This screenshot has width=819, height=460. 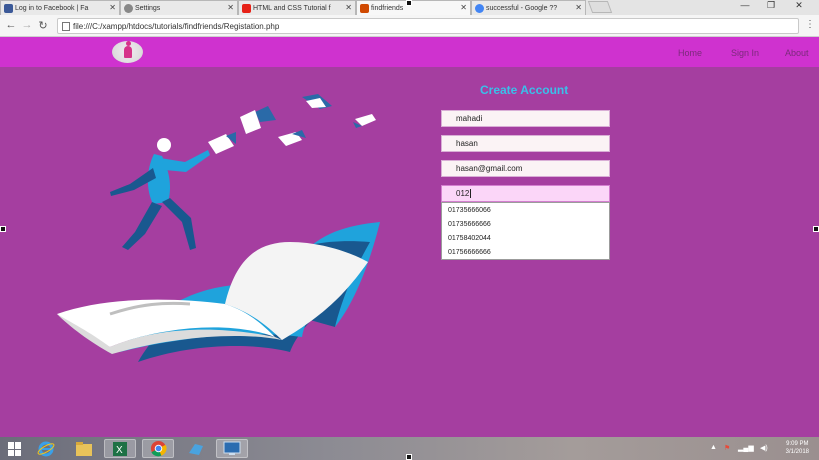 I want to click on open-book, so click(x=218, y=292).